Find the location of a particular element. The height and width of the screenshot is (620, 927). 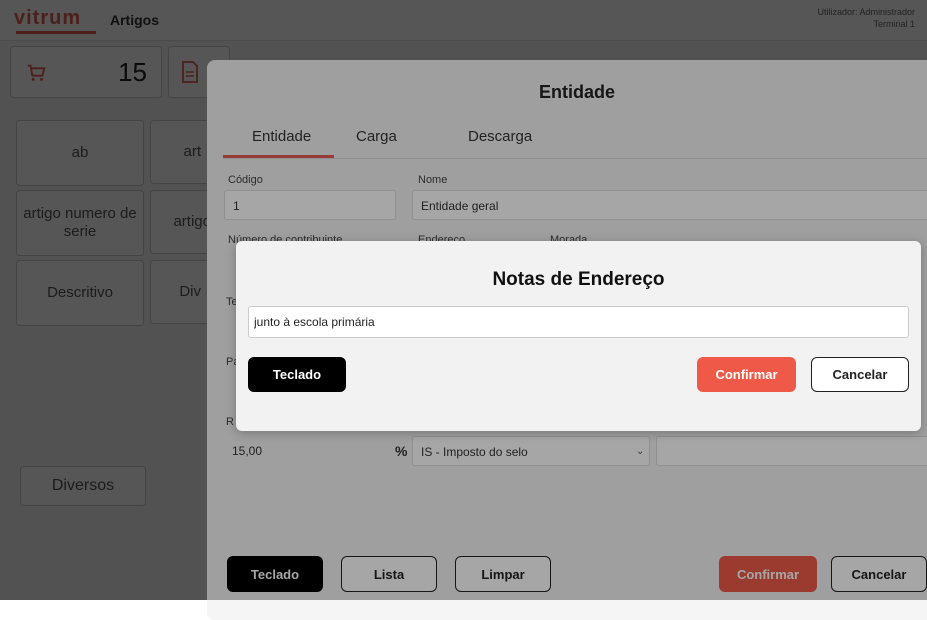

notes-cancelar-button: Cancelar is located at coordinates (860, 374).